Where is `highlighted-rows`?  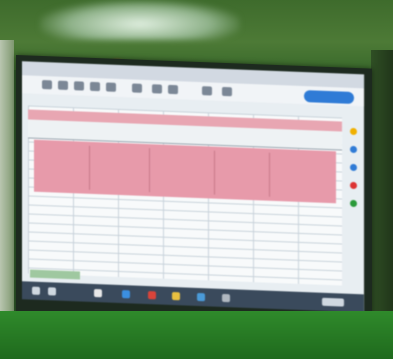
highlighted-rows is located at coordinates (185, 171).